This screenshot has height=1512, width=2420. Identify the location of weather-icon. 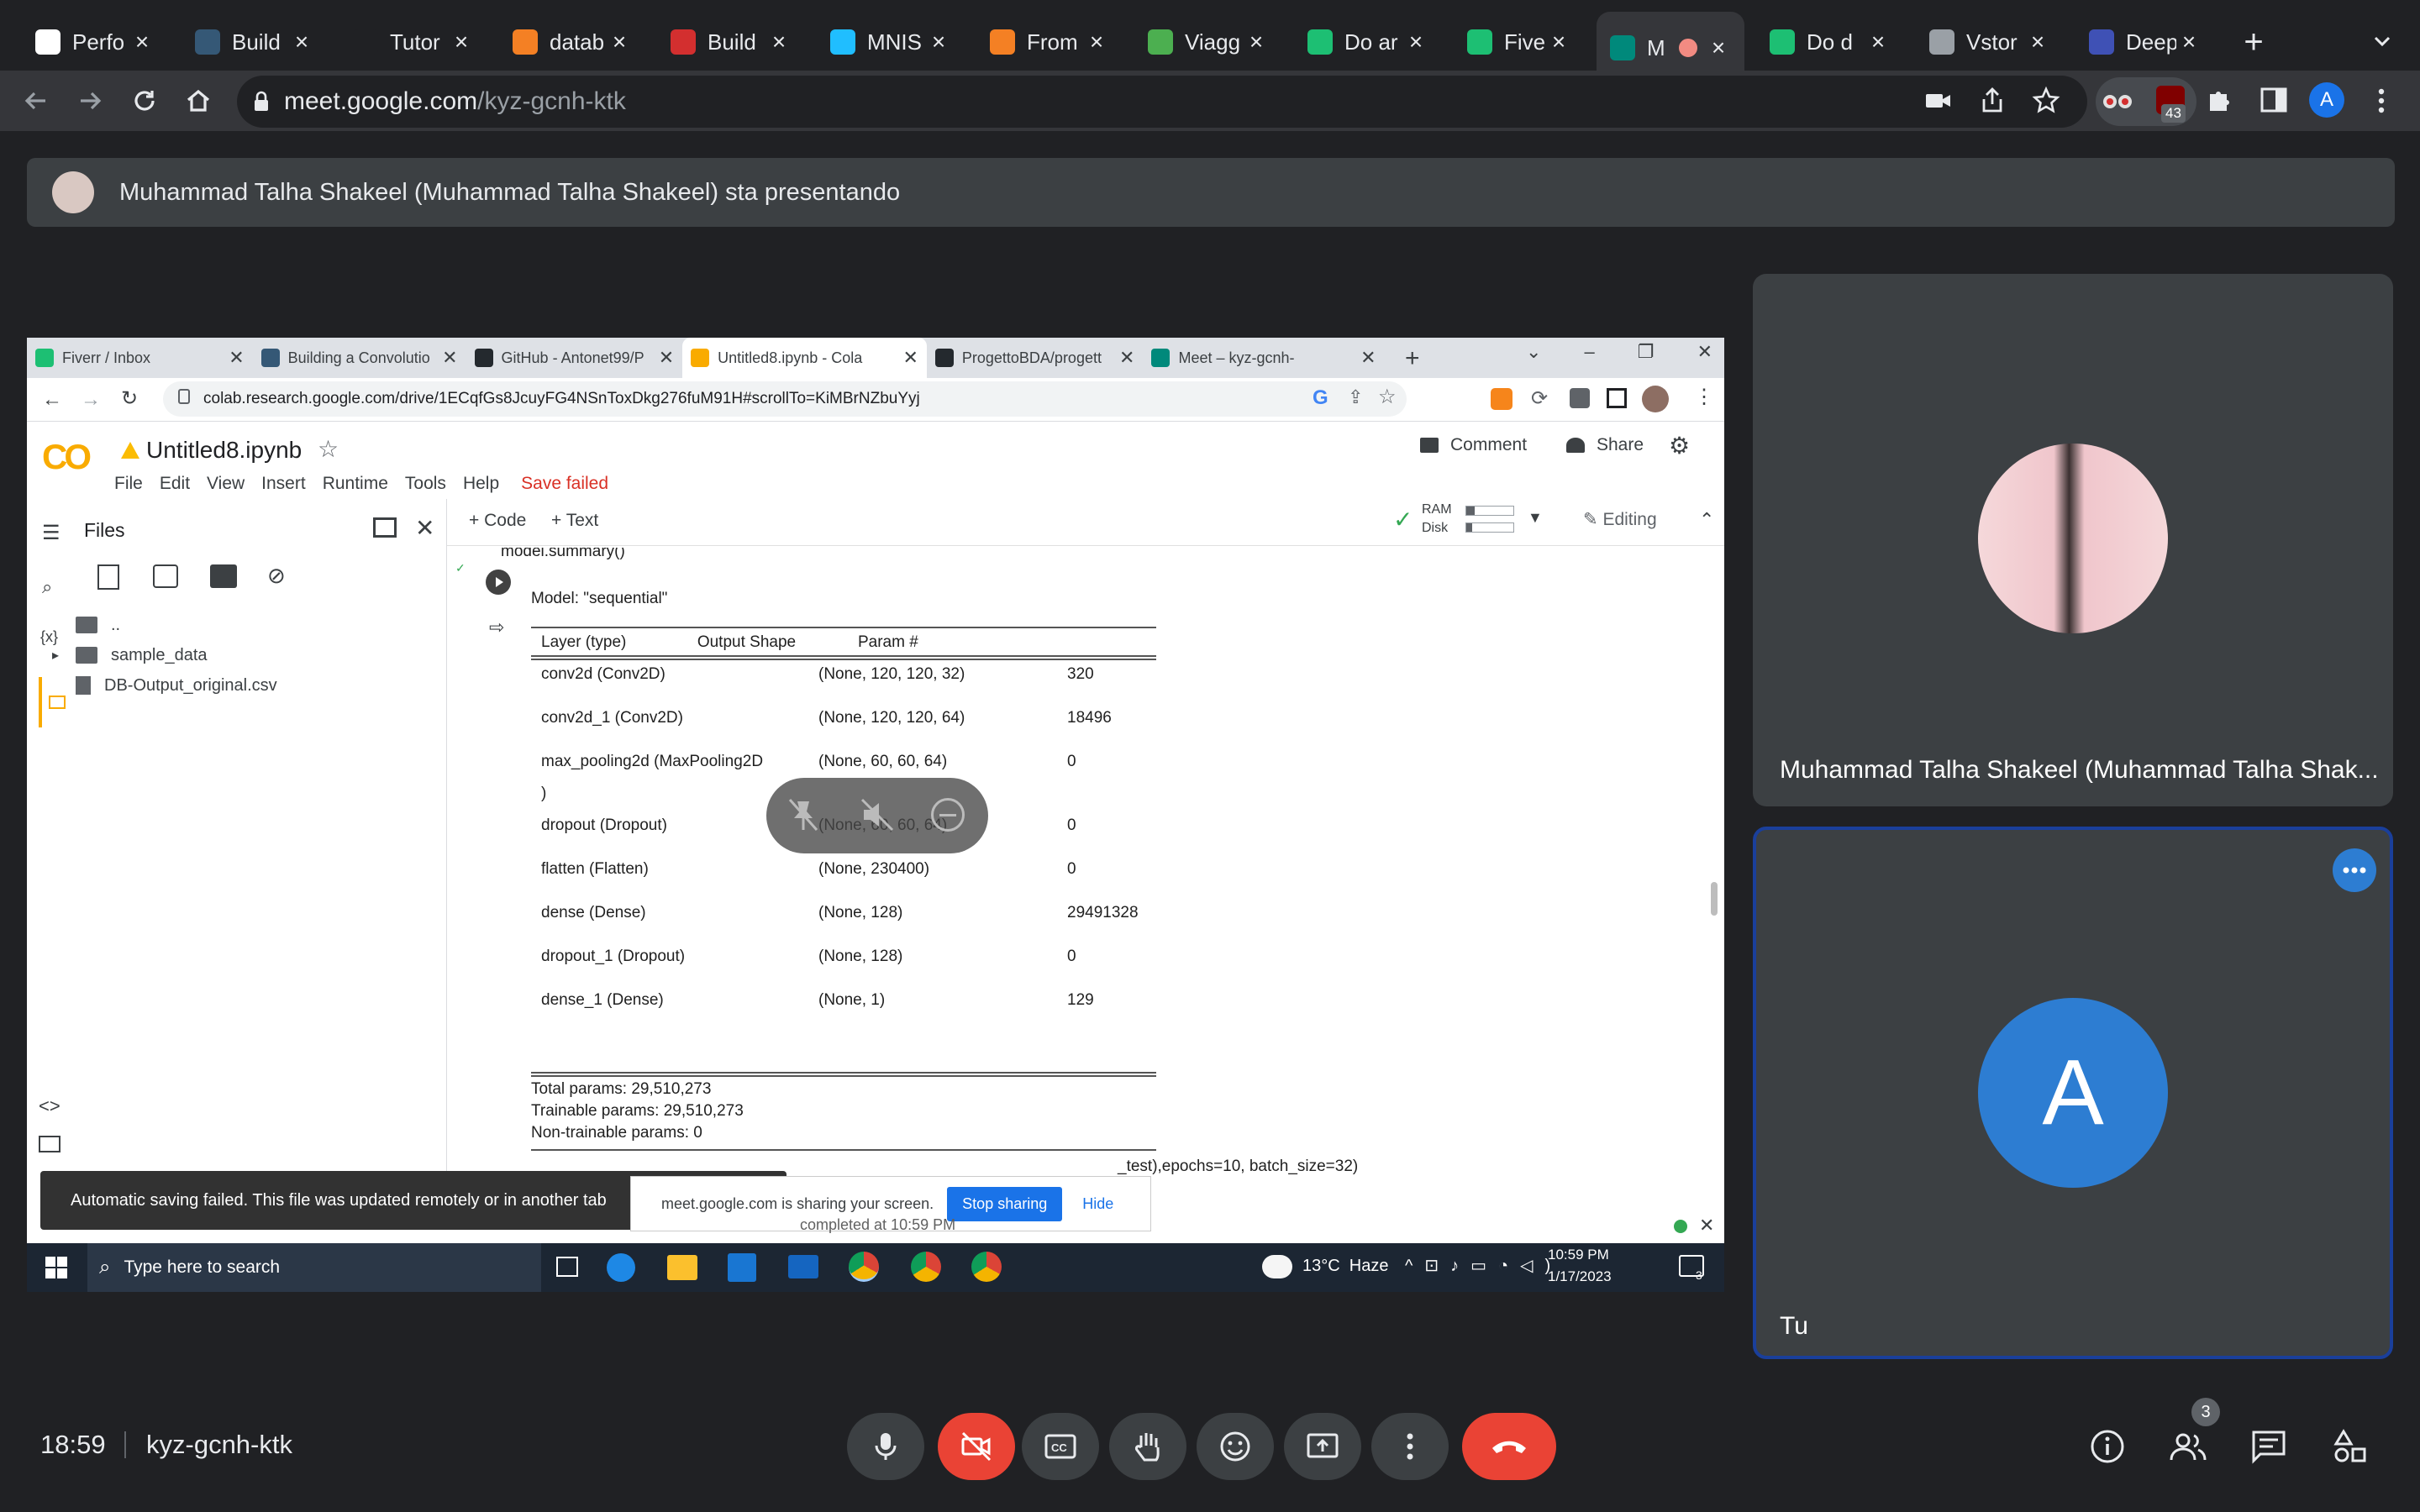
(1277, 1266).